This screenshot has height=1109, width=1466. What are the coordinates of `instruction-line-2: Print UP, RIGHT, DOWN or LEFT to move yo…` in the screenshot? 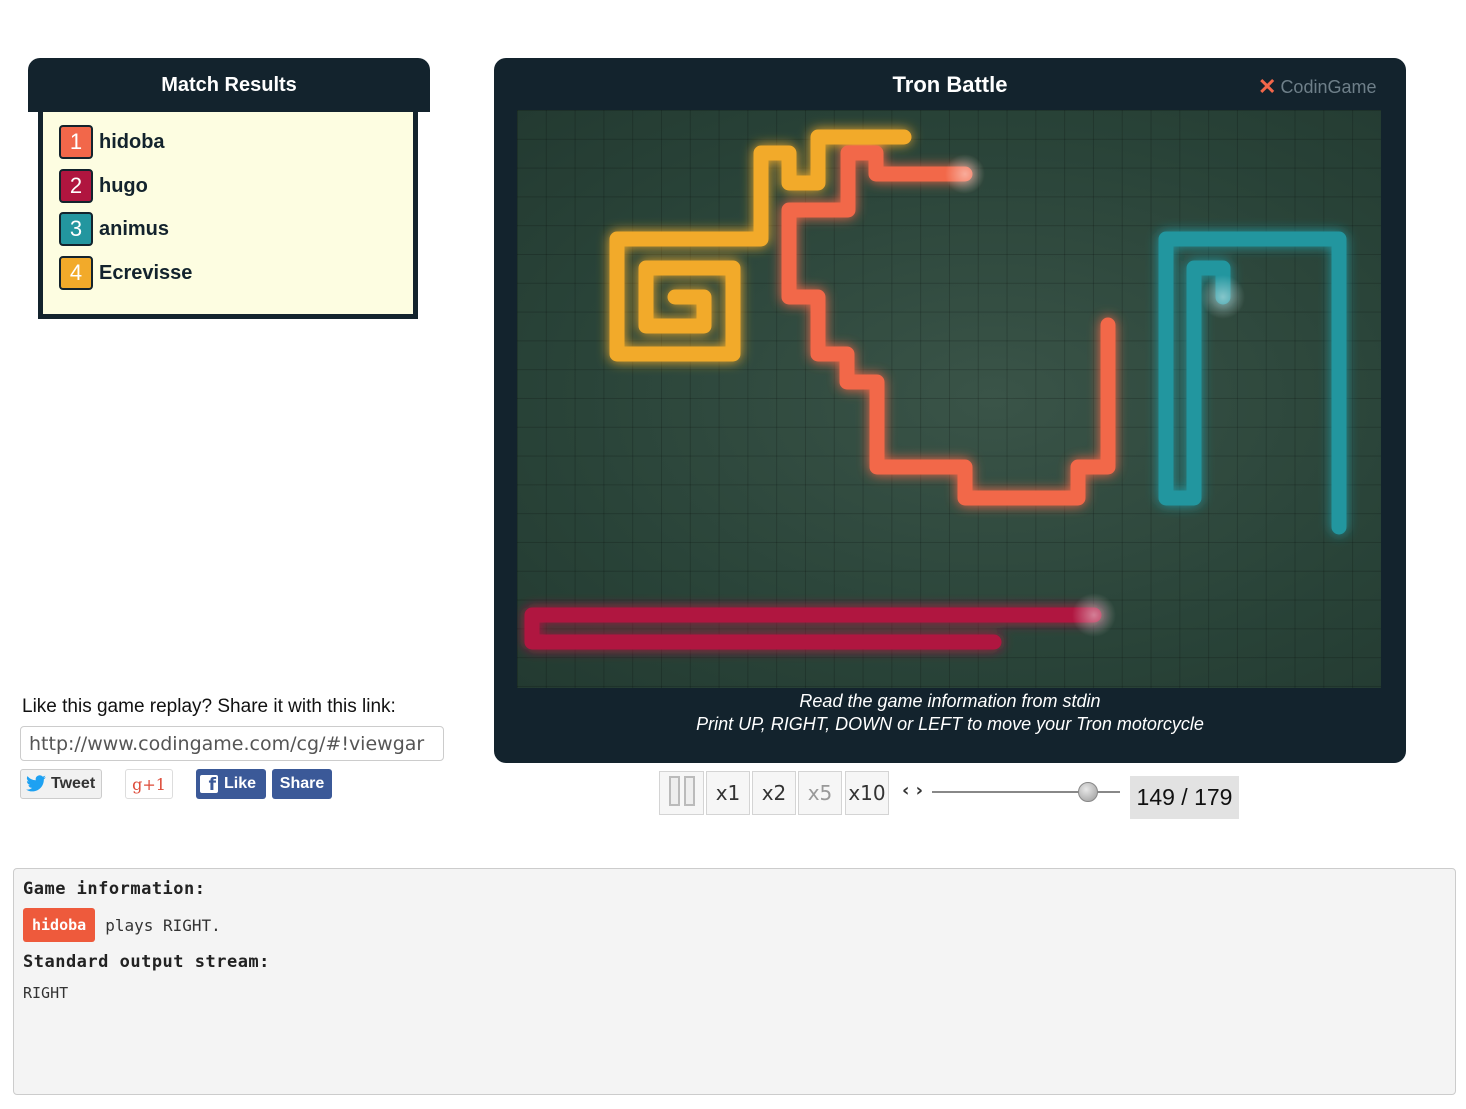 It's located at (950, 724).